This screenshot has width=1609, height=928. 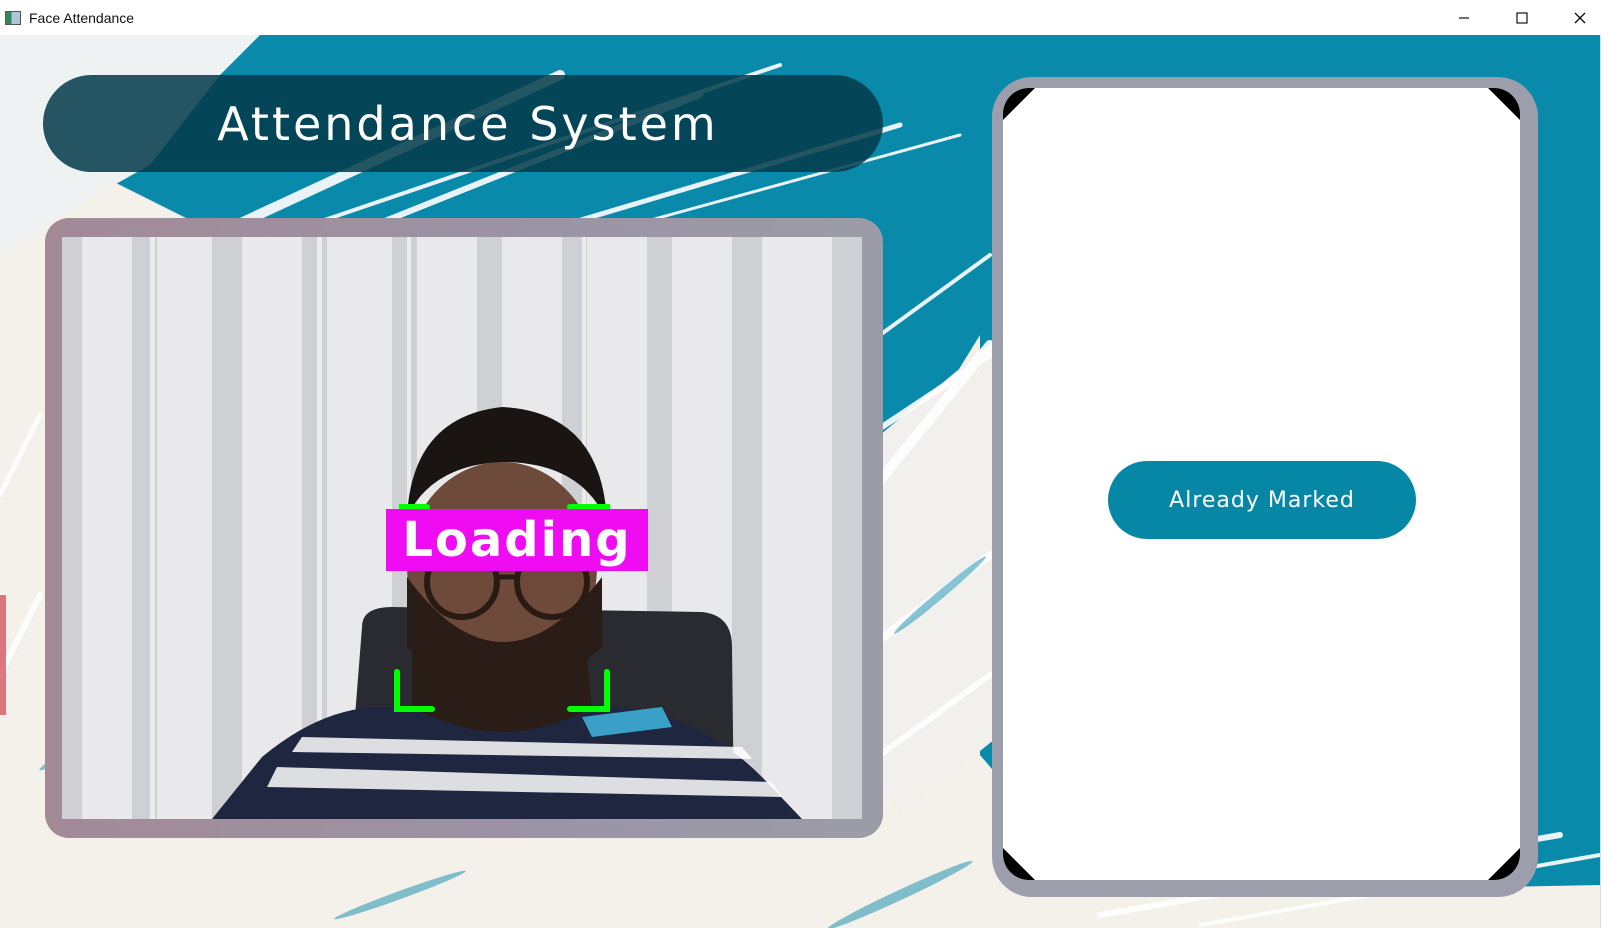 What do you see at coordinates (82, 17) in the screenshot?
I see `window-title: Face Attendance` at bounding box center [82, 17].